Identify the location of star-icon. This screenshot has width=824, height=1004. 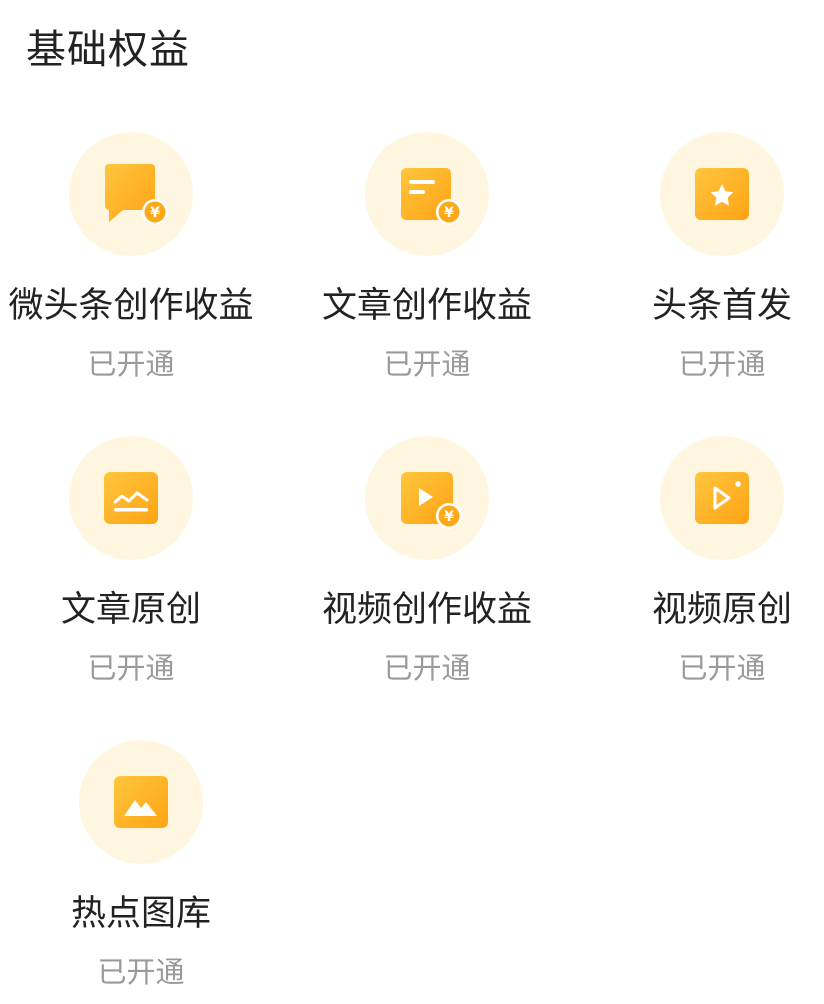
(722, 194).